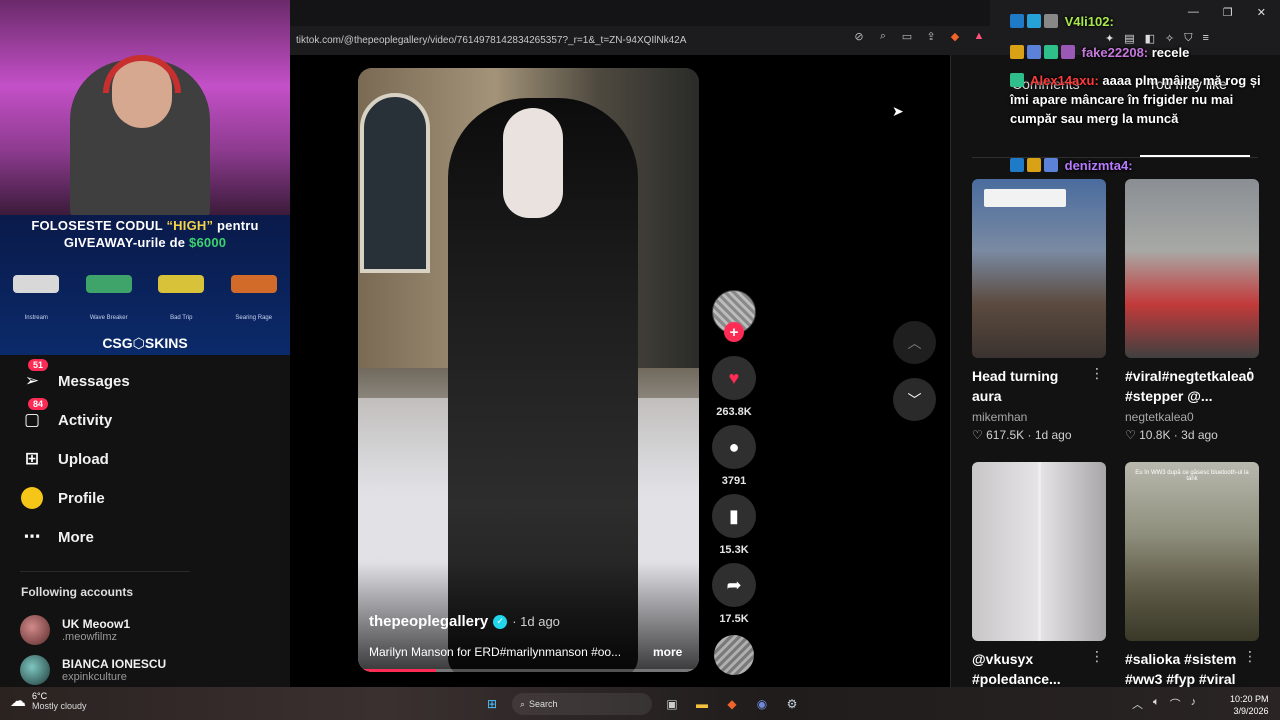  What do you see at coordinates (955, 36) in the screenshot?
I see `brave-shield-icon: ◆` at bounding box center [955, 36].